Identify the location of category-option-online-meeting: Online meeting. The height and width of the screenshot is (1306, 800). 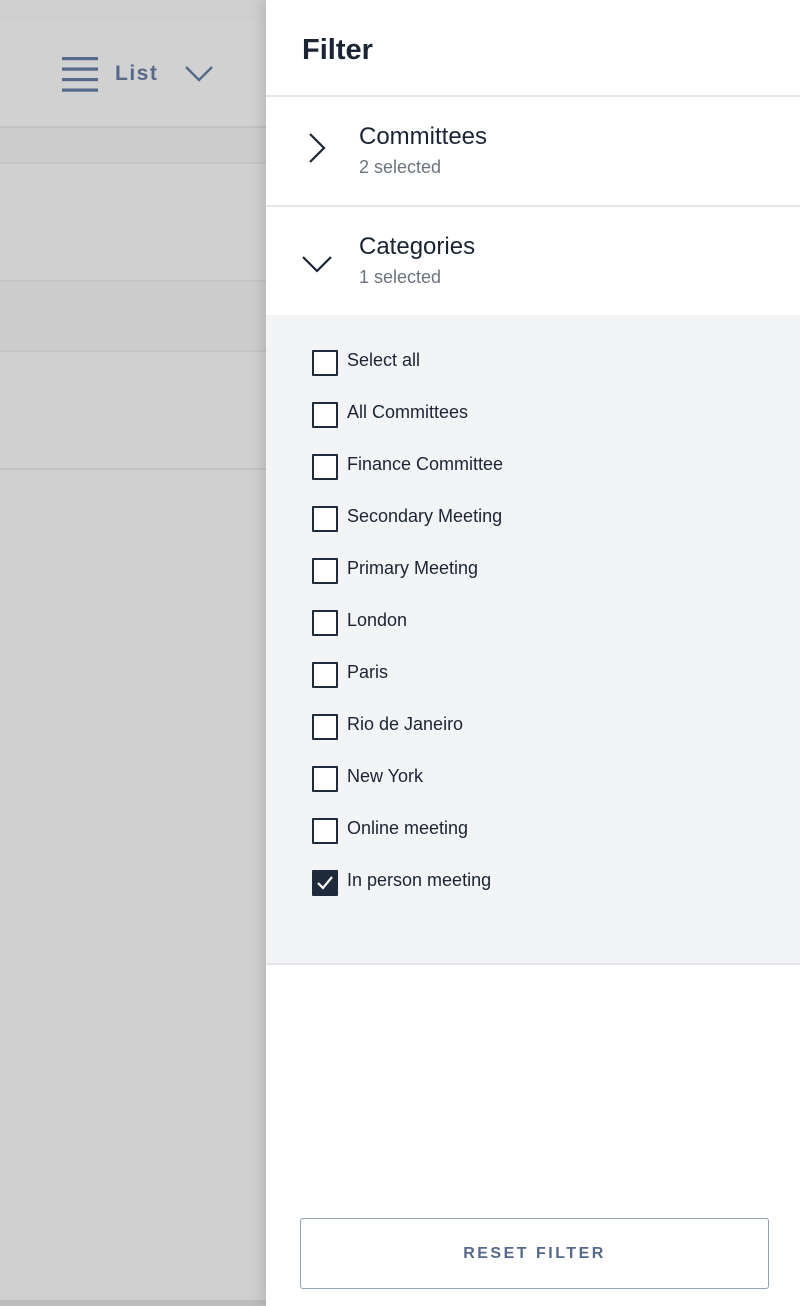
(533, 831).